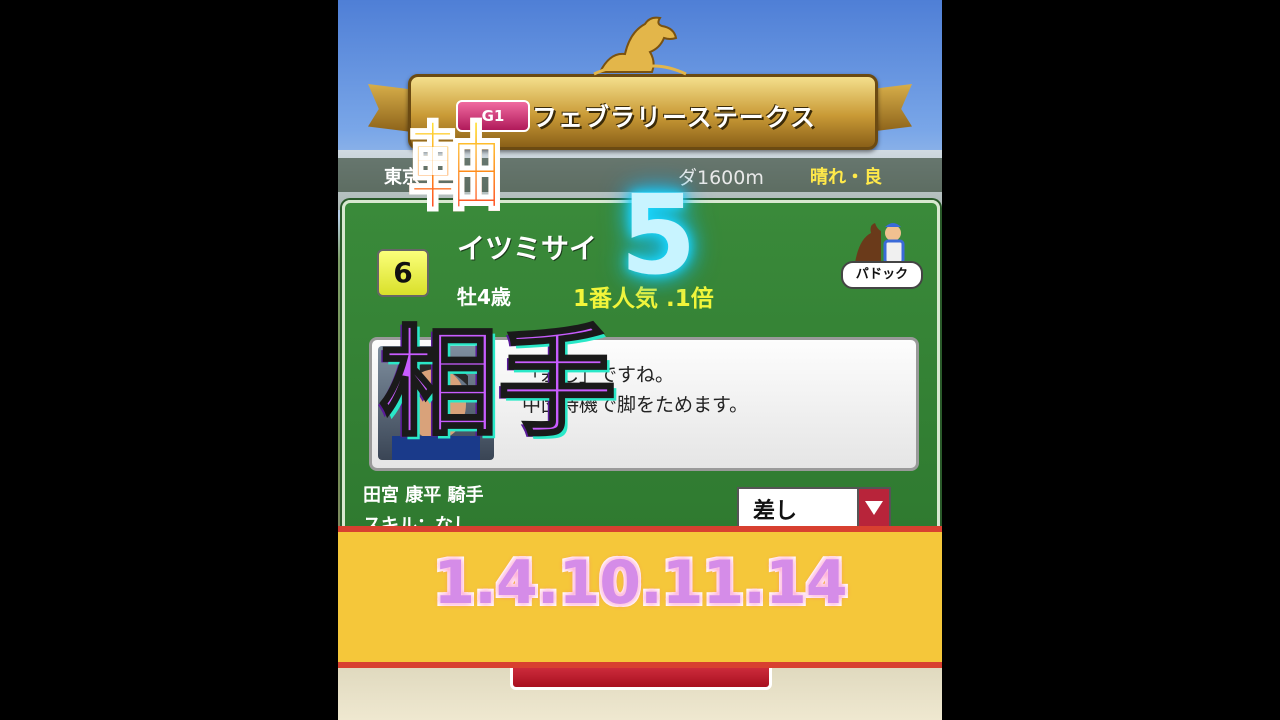 This screenshot has width=1280, height=720. I want to click on partner-numbers: 1.4.10.11.14, so click(640, 583).